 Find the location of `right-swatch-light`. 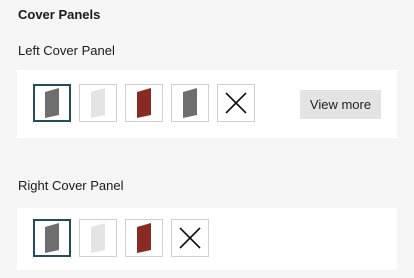

right-swatch-light is located at coordinates (98, 238).